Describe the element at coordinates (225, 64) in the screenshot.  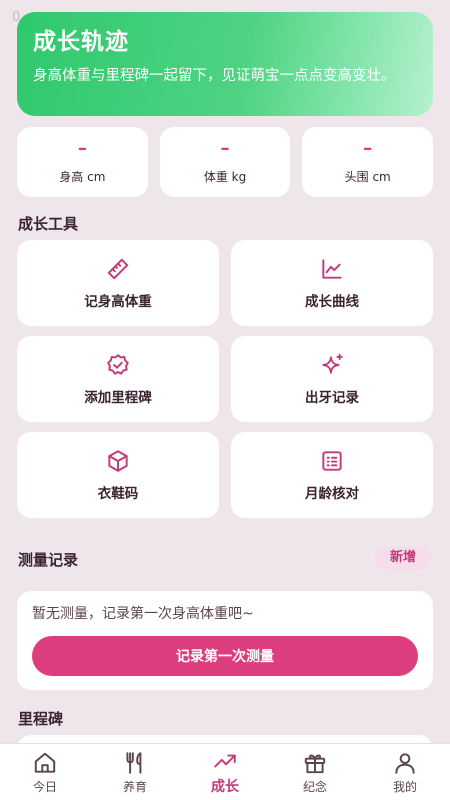
I see `hero-banner: 成长轨迹 身高体重与里程碑一起留下，见证萌宝一点点变高变壮。` at that location.